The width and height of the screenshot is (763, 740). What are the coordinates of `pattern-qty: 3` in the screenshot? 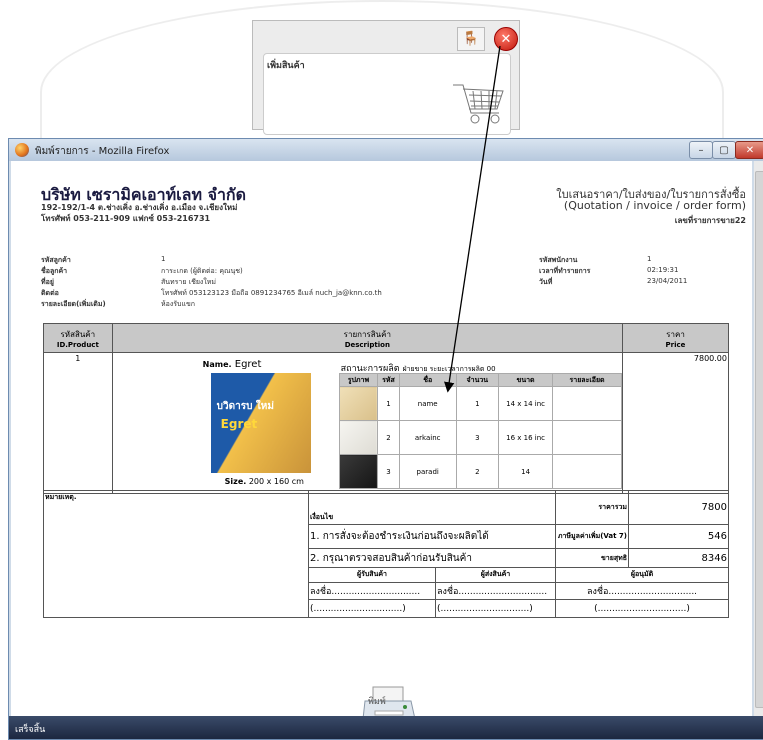 It's located at (477, 437).